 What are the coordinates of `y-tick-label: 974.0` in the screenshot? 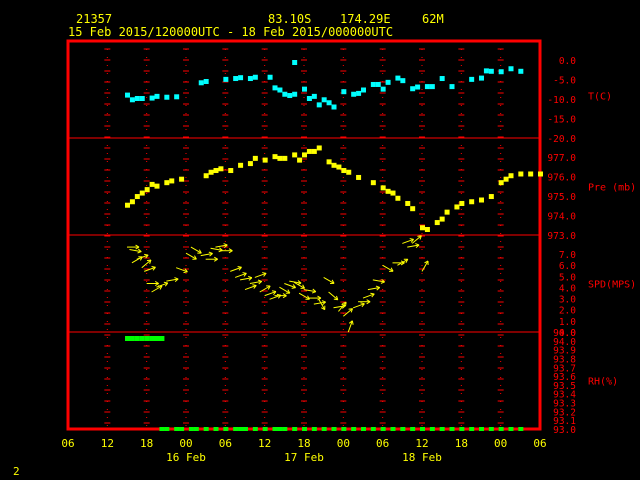 It's located at (561, 217).